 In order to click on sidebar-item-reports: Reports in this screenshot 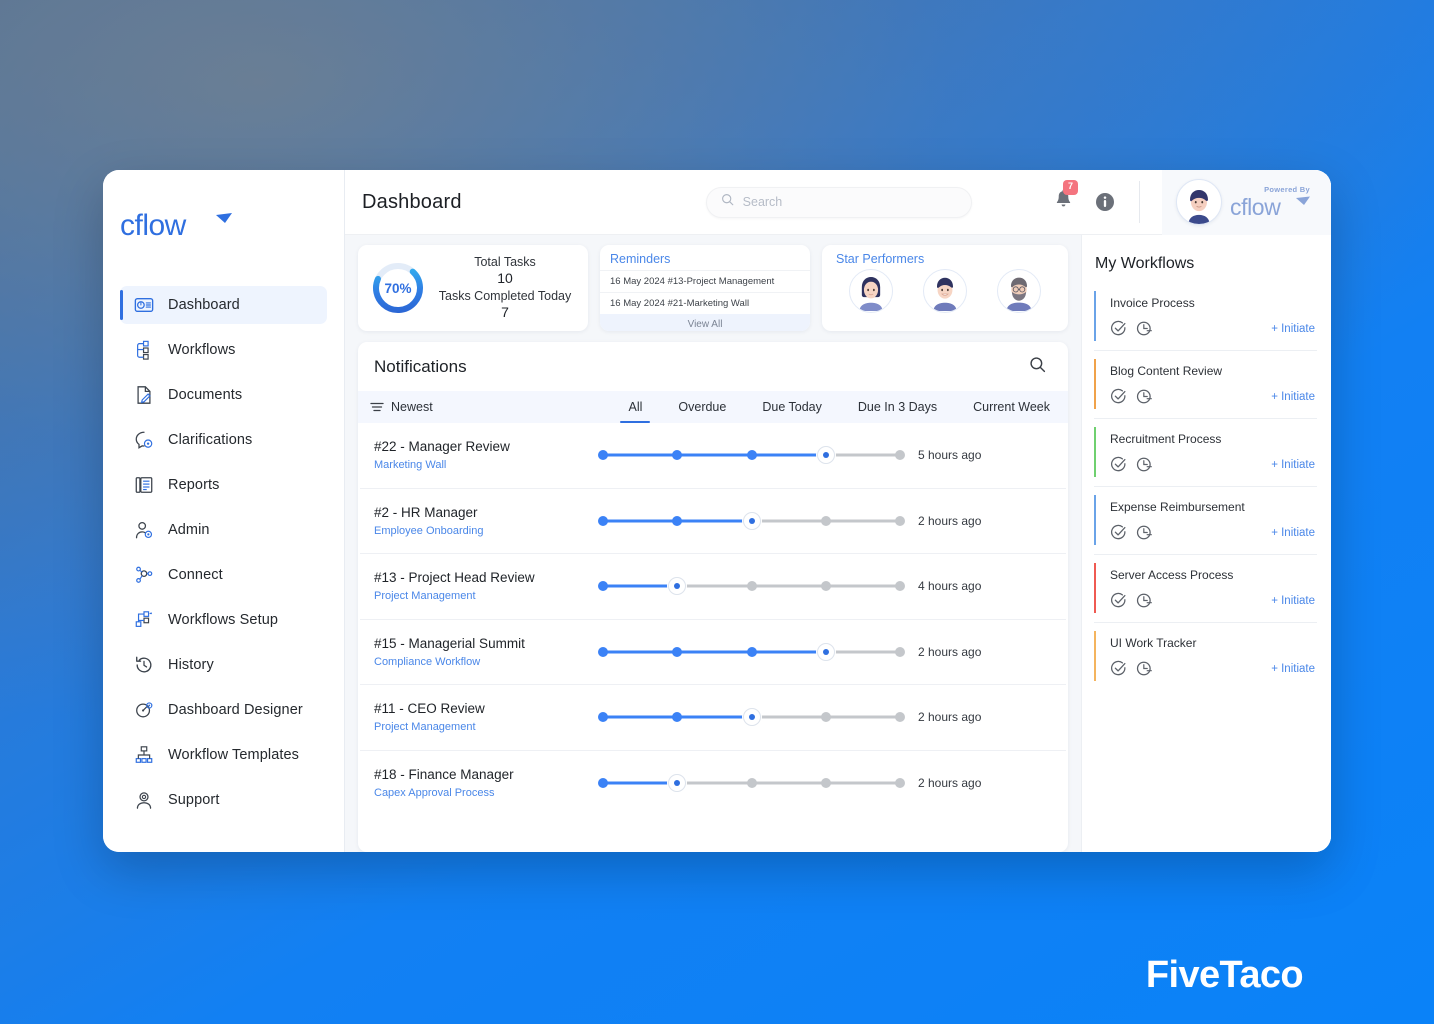, I will do `click(223, 485)`.